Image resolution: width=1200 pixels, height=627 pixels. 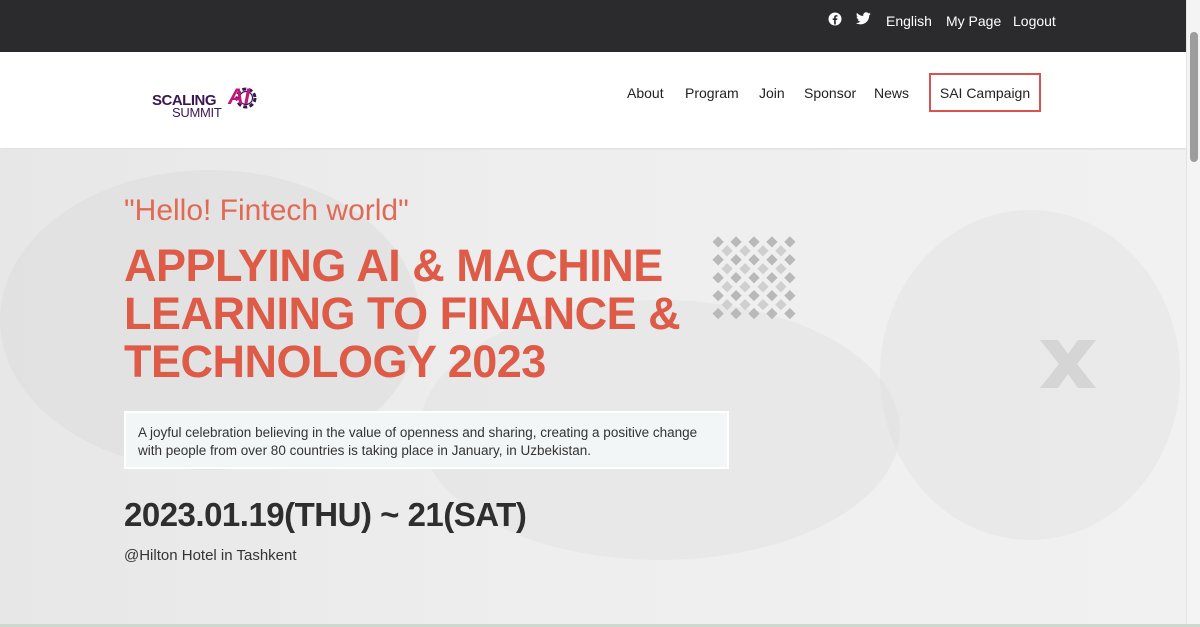 What do you see at coordinates (772, 93) in the screenshot?
I see `nav-join: Join` at bounding box center [772, 93].